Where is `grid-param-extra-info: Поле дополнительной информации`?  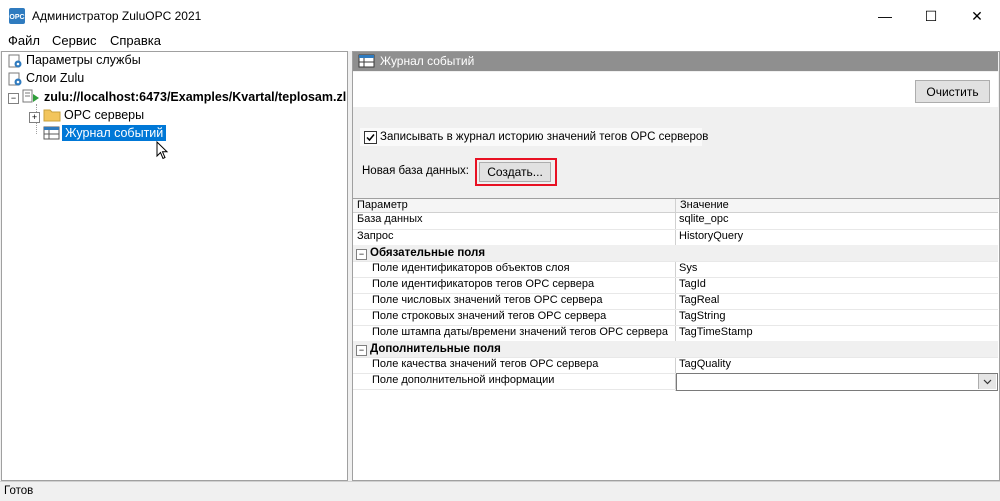
grid-param-extra-info: Поле дополнительной информации is located at coordinates (463, 380).